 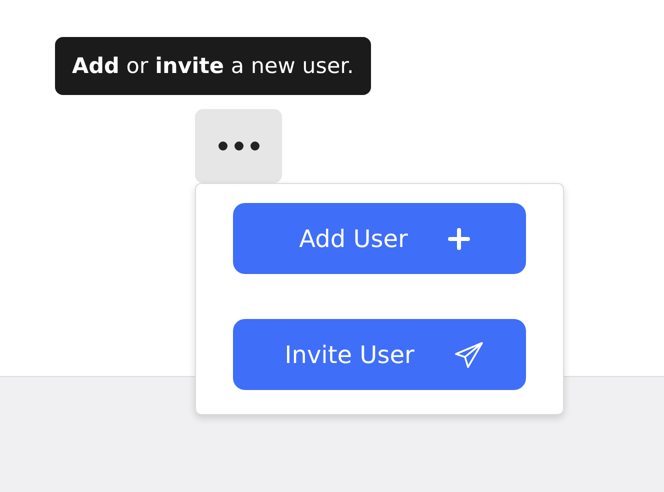 What do you see at coordinates (379, 238) in the screenshot?
I see `add-user-button: Add User` at bounding box center [379, 238].